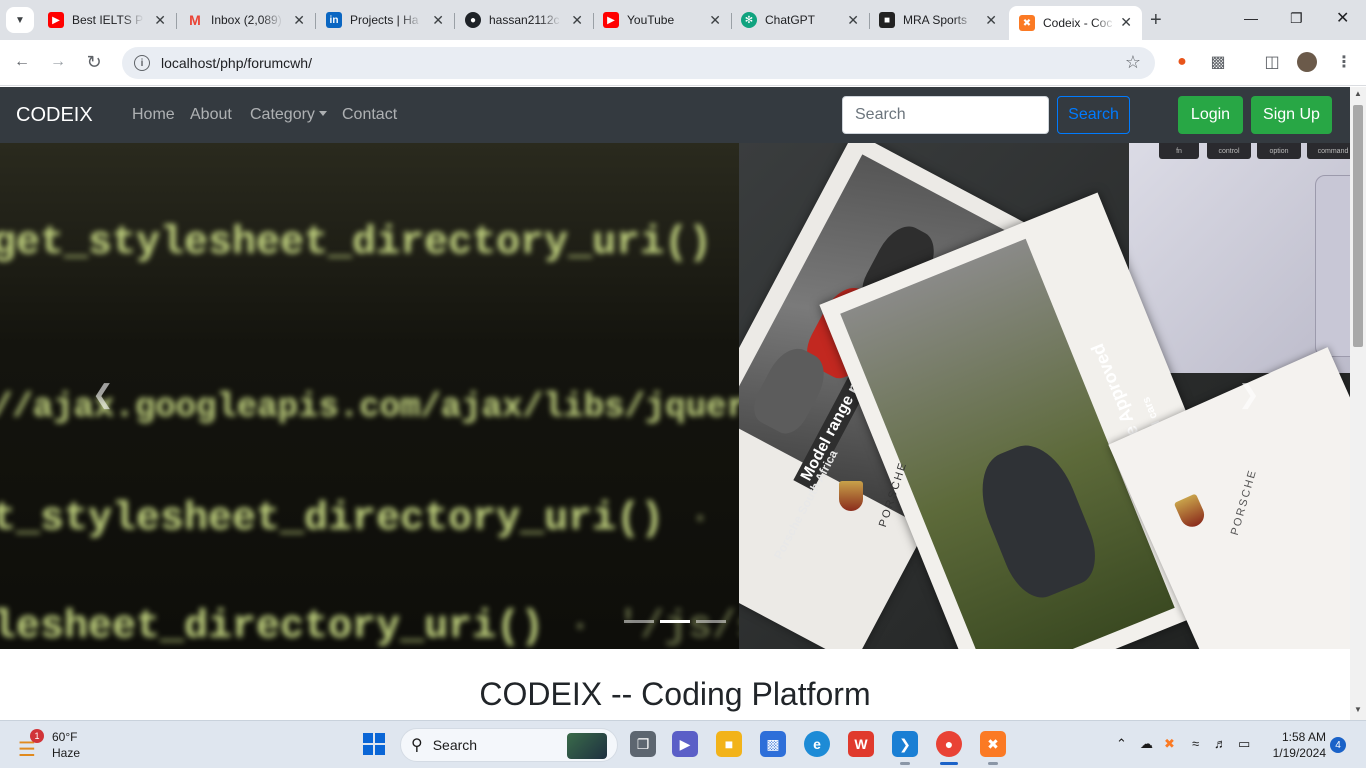 The image size is (1366, 768). Describe the element at coordinates (282, 114) in the screenshot. I see `nav-category-label: Category` at that location.